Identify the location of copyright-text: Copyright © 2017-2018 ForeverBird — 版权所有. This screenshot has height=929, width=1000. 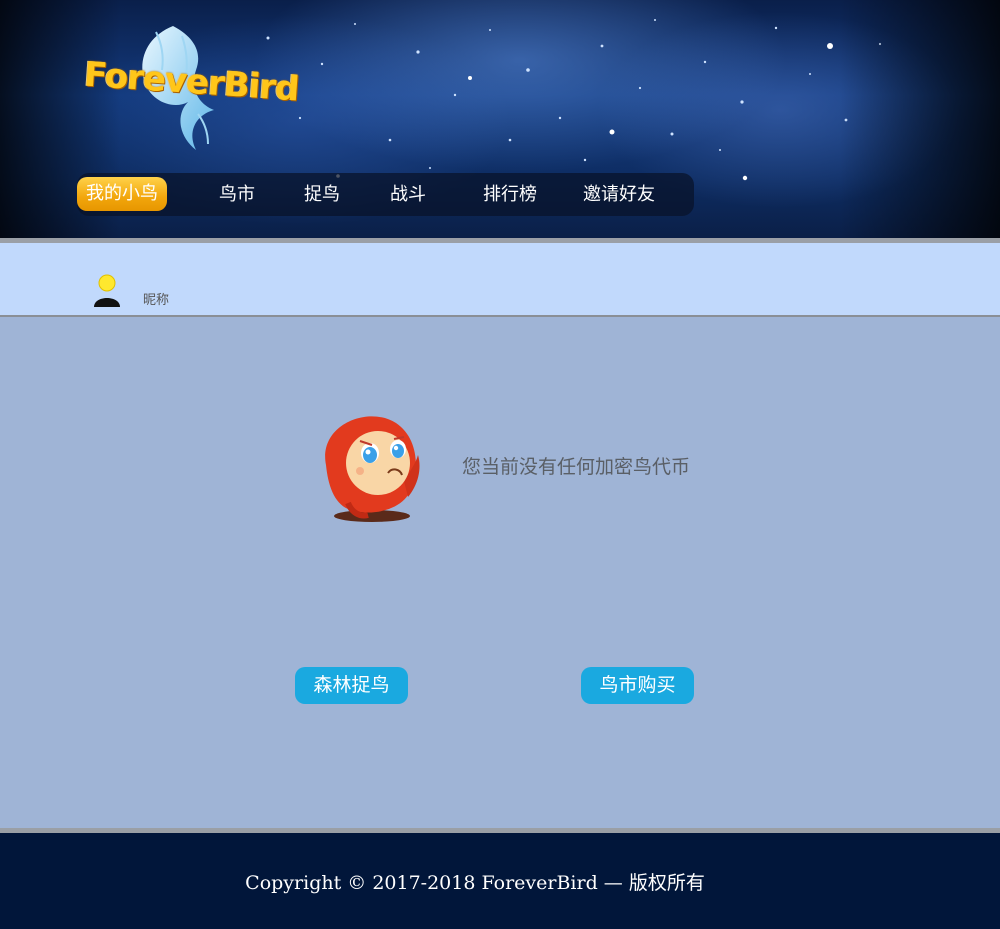
(475, 883).